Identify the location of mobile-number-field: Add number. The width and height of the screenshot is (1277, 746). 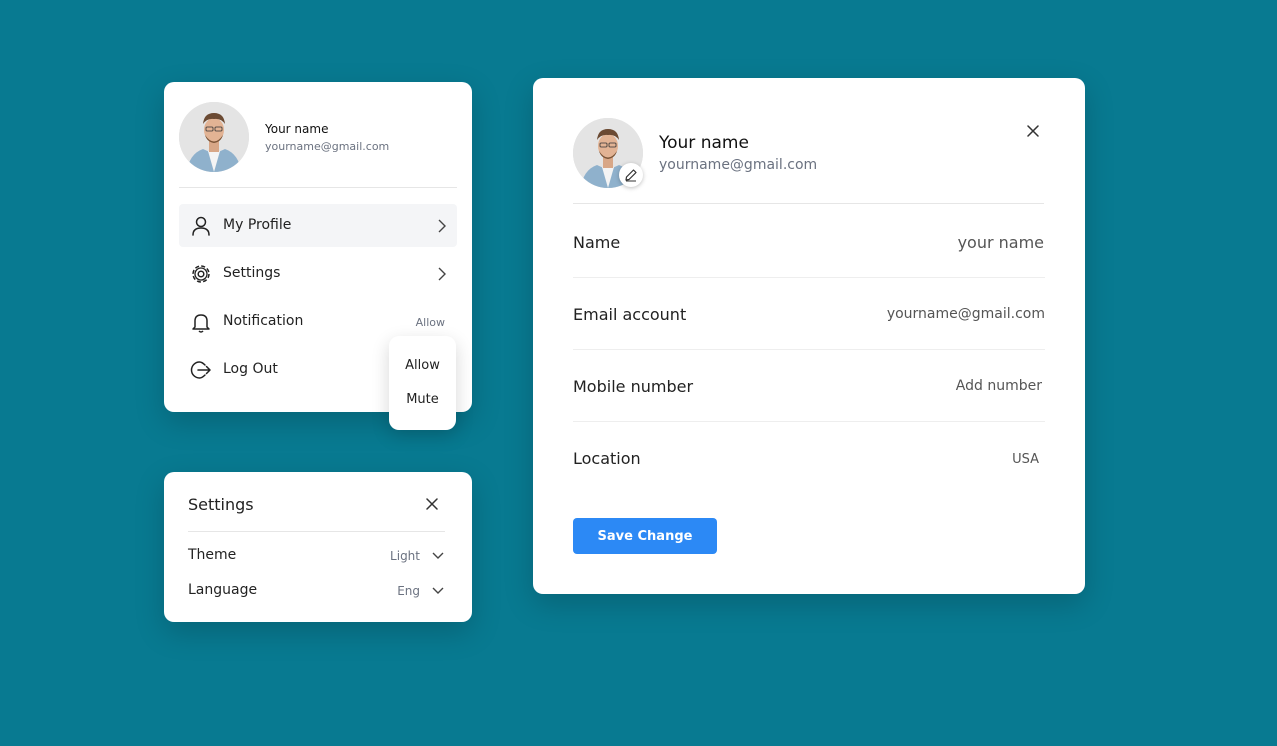
(999, 386).